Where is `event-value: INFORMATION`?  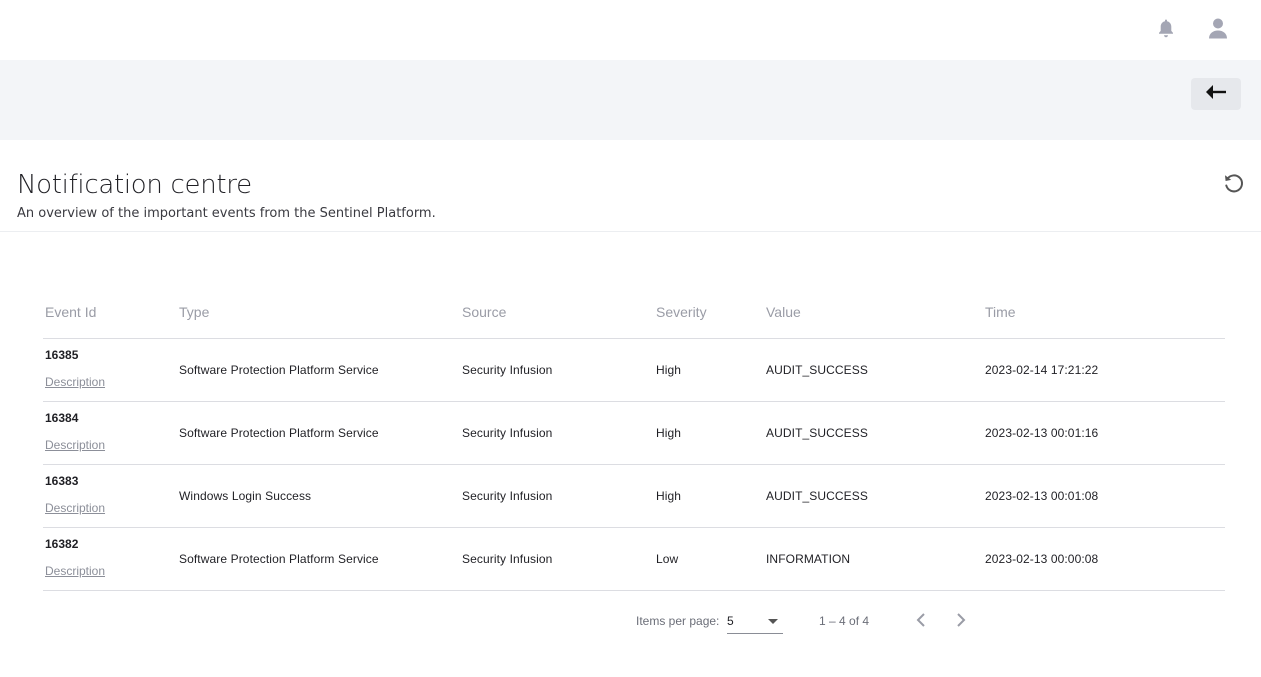 event-value: INFORMATION is located at coordinates (808, 559).